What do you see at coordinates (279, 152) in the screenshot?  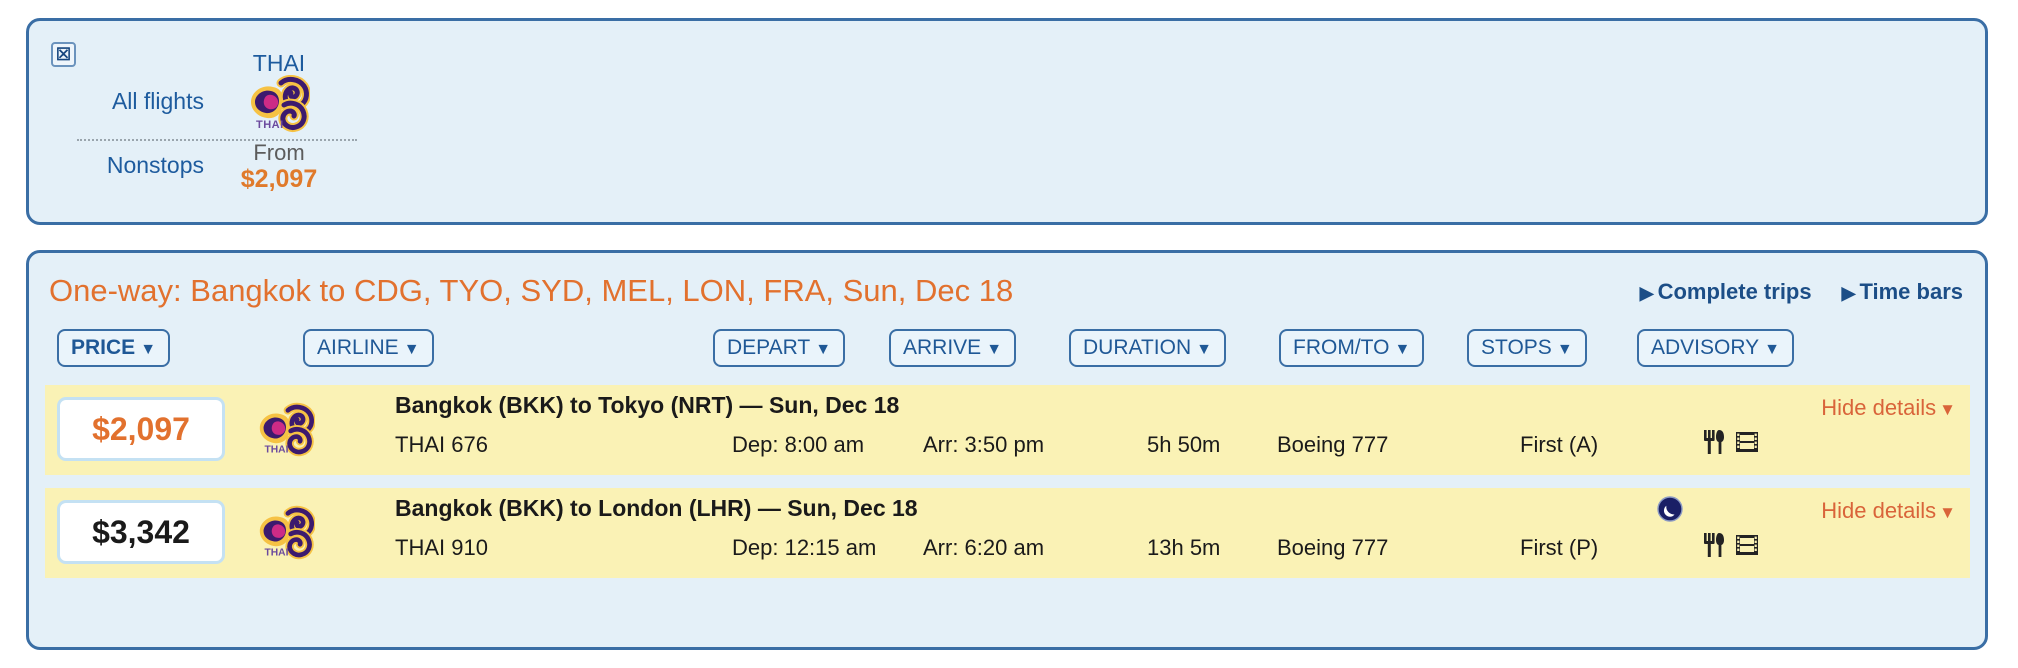 I see `matrix-from-label: From` at bounding box center [279, 152].